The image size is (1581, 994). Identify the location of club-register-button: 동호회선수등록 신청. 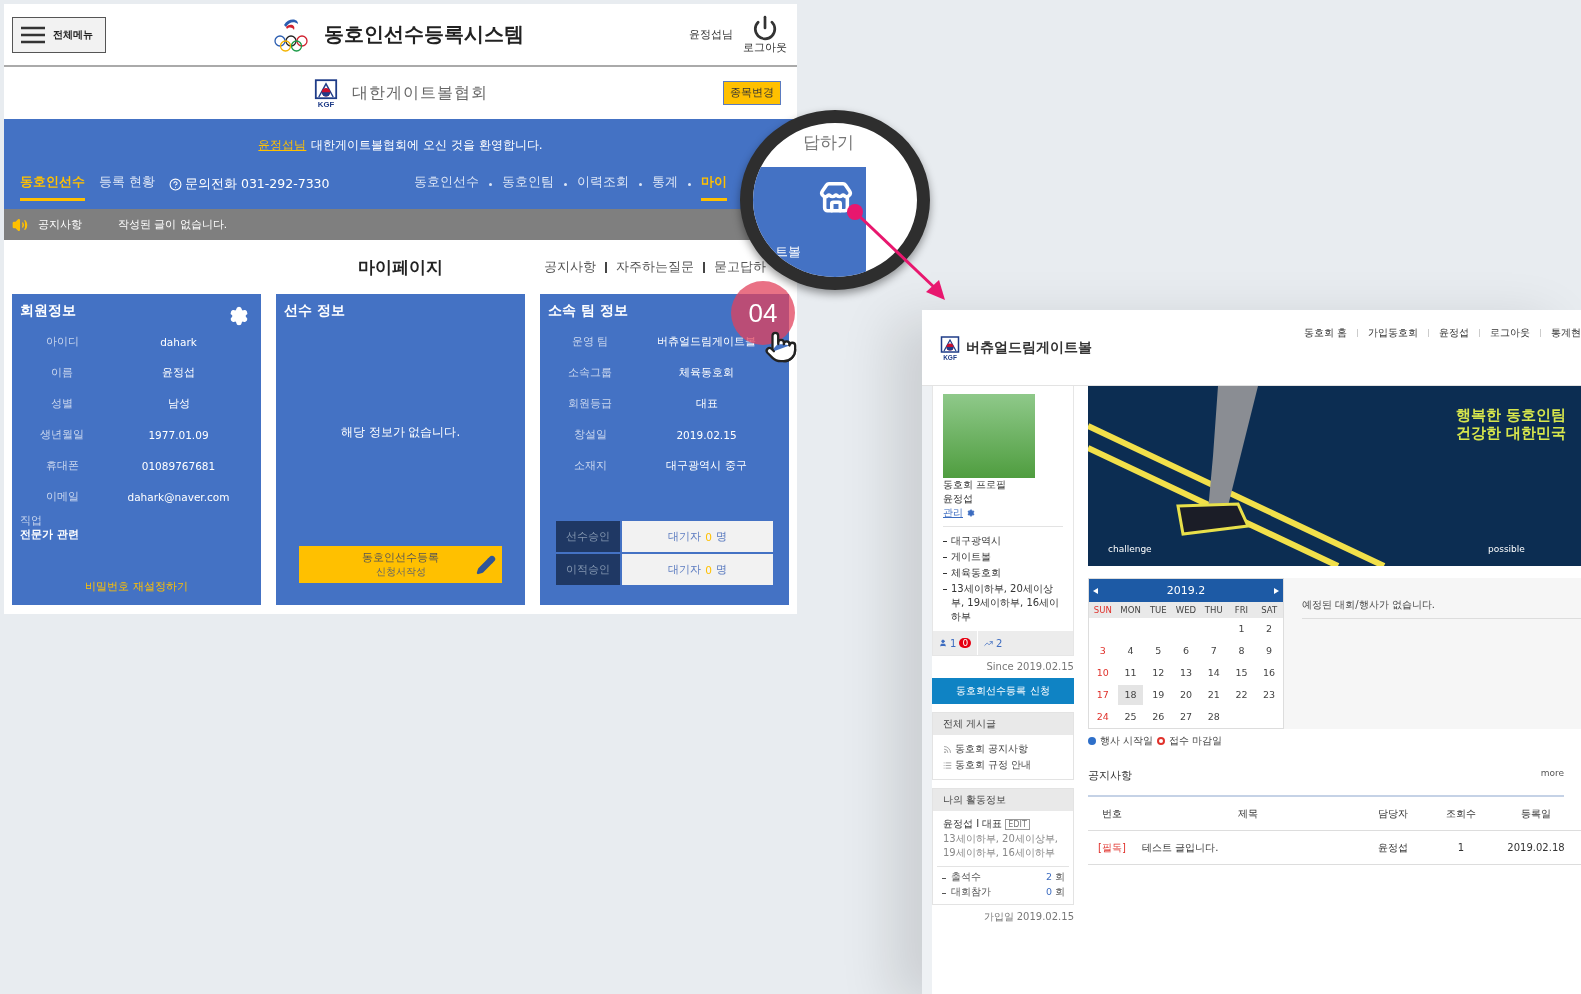
(1003, 691).